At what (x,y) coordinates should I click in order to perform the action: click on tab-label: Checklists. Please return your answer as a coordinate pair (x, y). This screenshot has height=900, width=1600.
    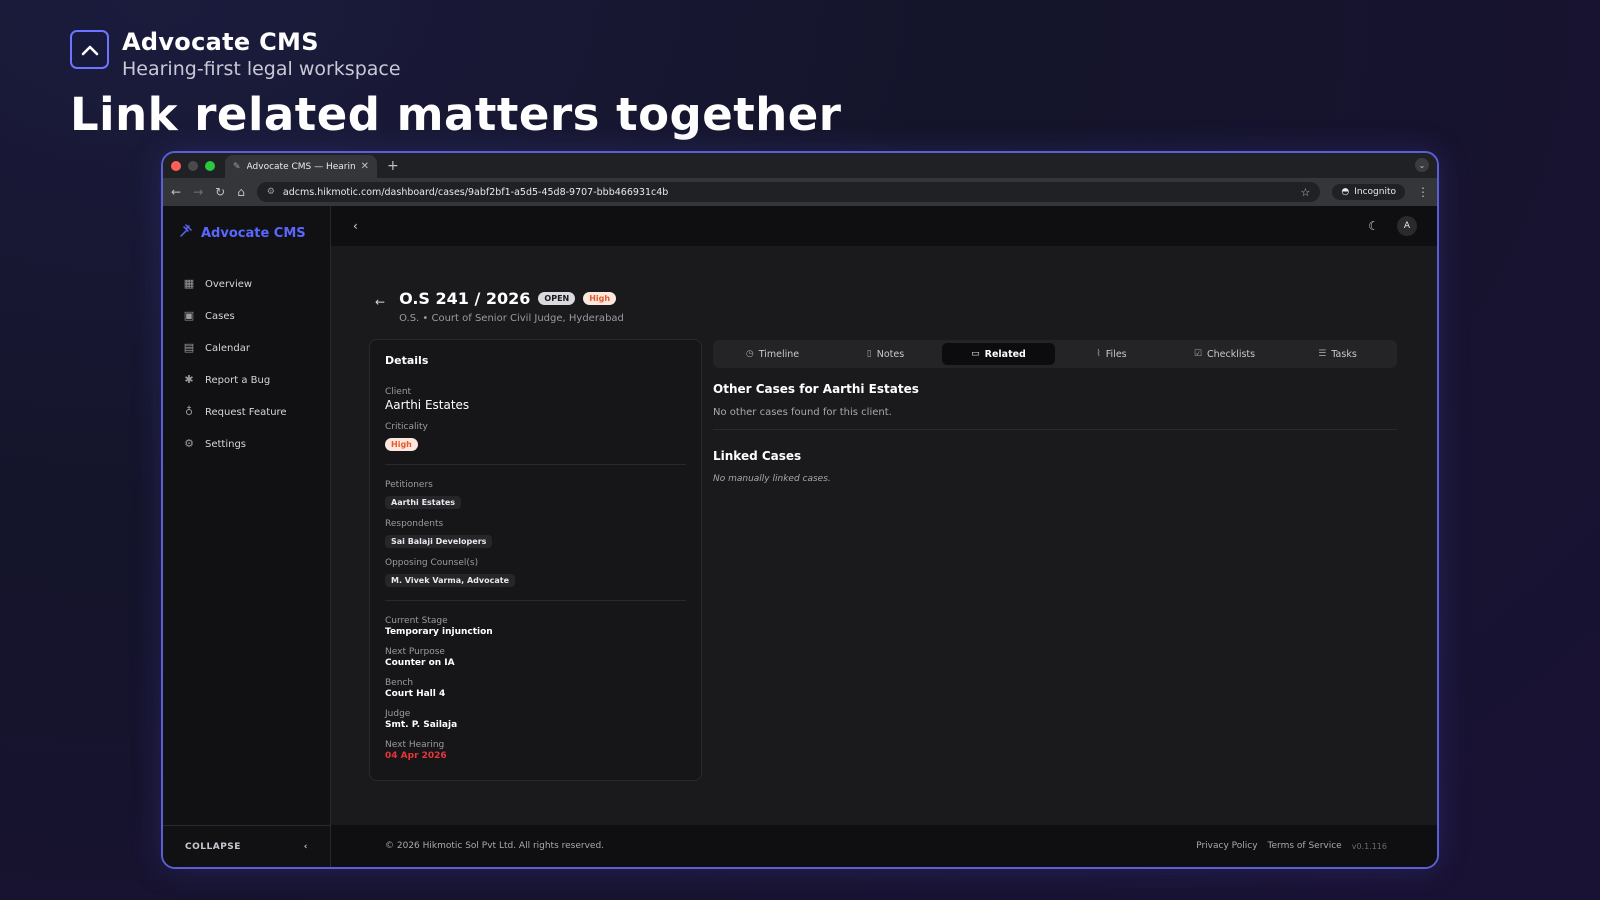
    Looking at the image, I should click on (1231, 354).